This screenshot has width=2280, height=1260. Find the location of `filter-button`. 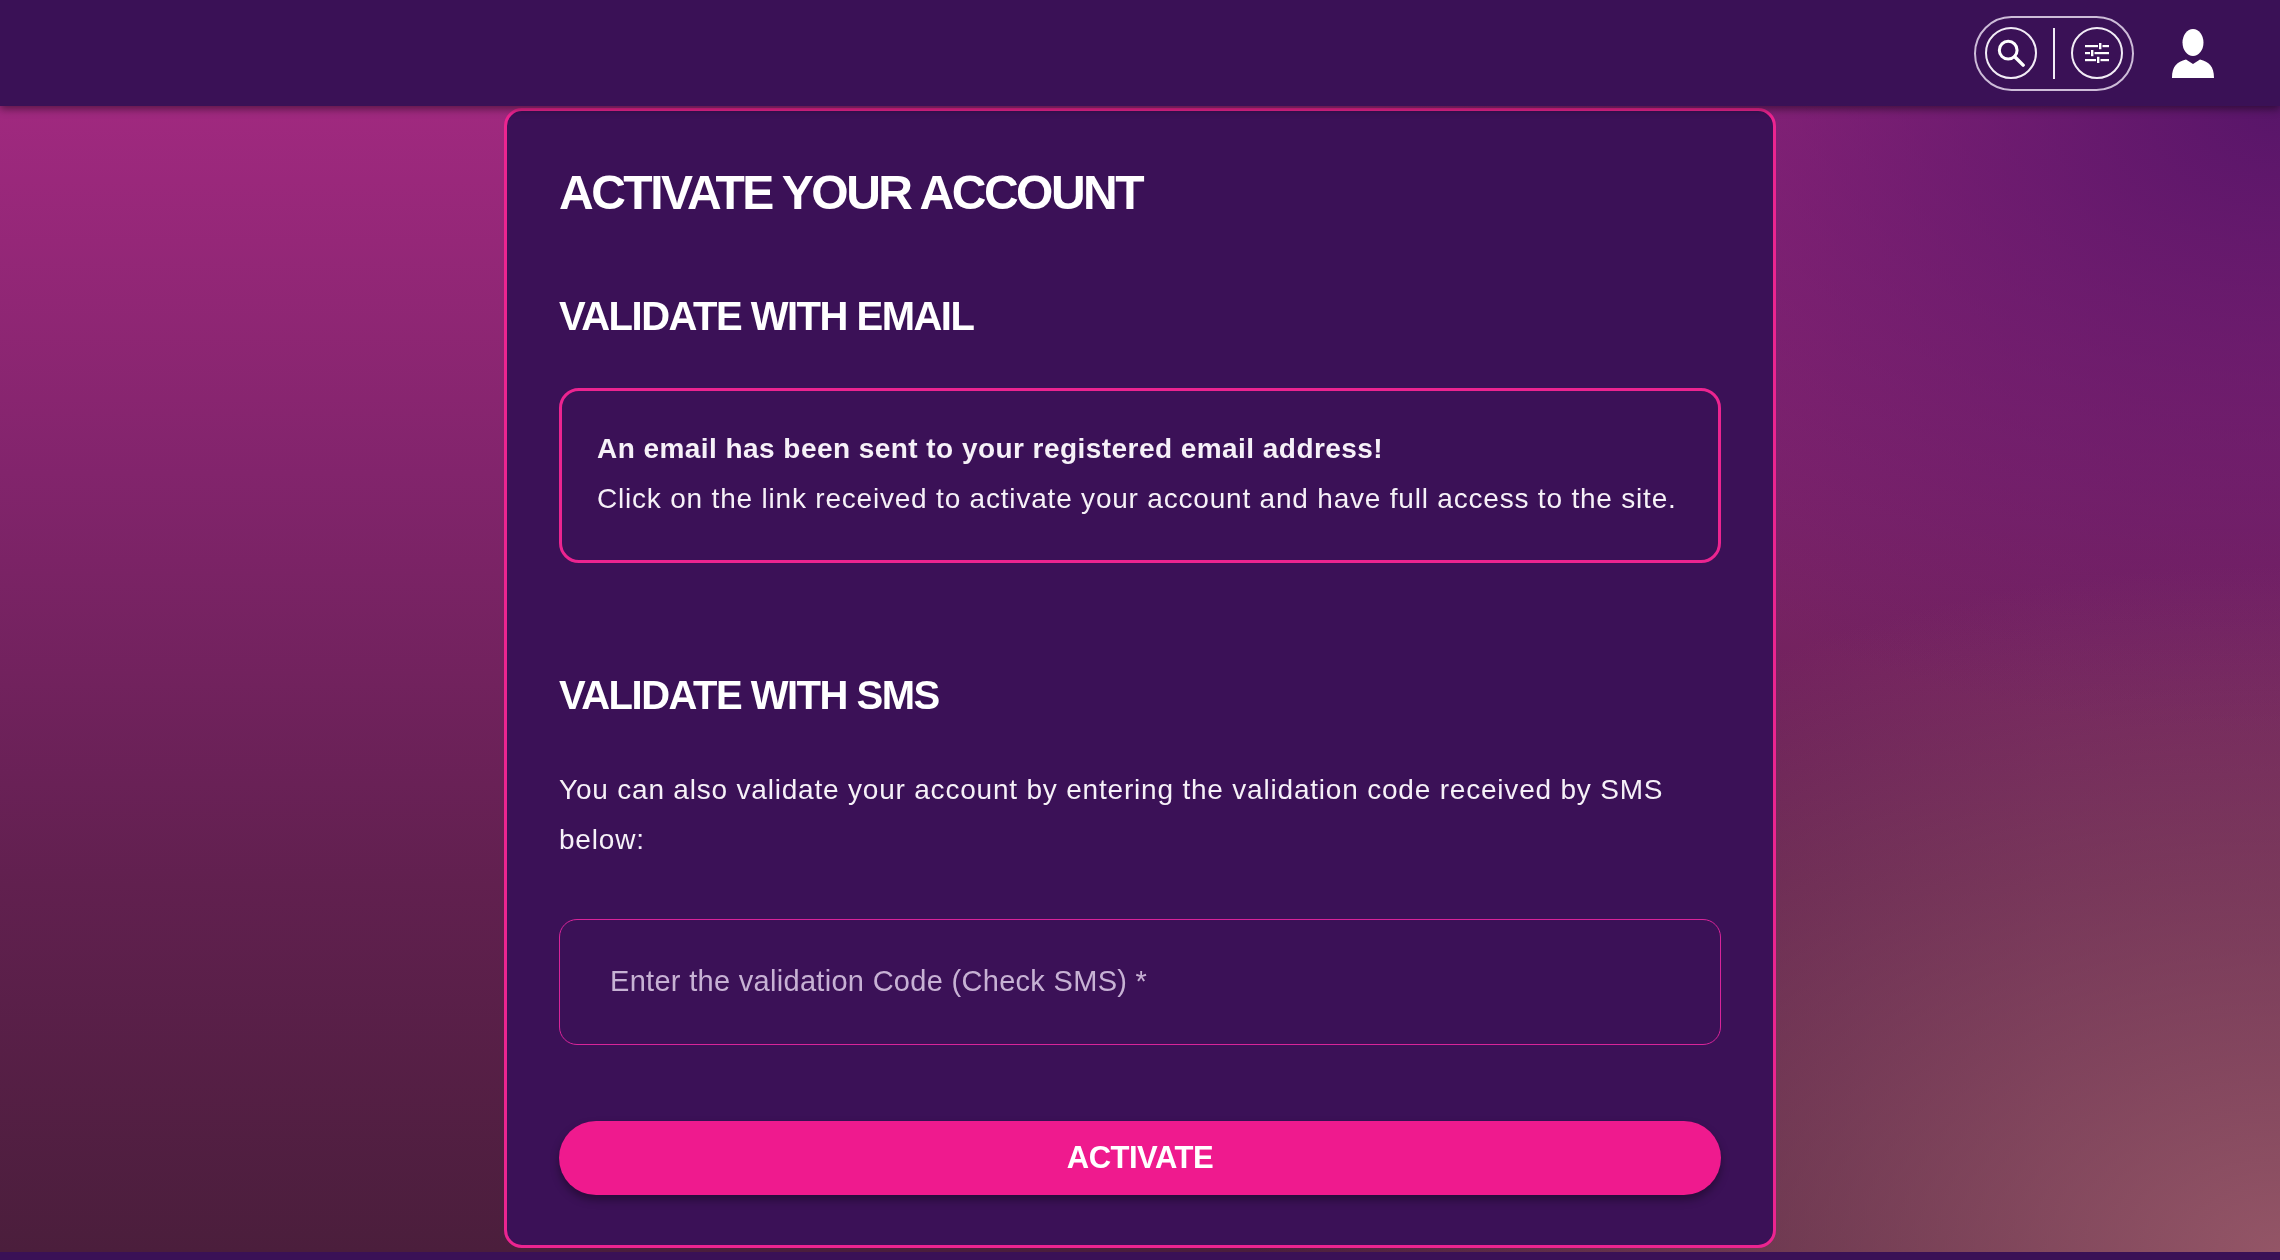

filter-button is located at coordinates (2097, 53).